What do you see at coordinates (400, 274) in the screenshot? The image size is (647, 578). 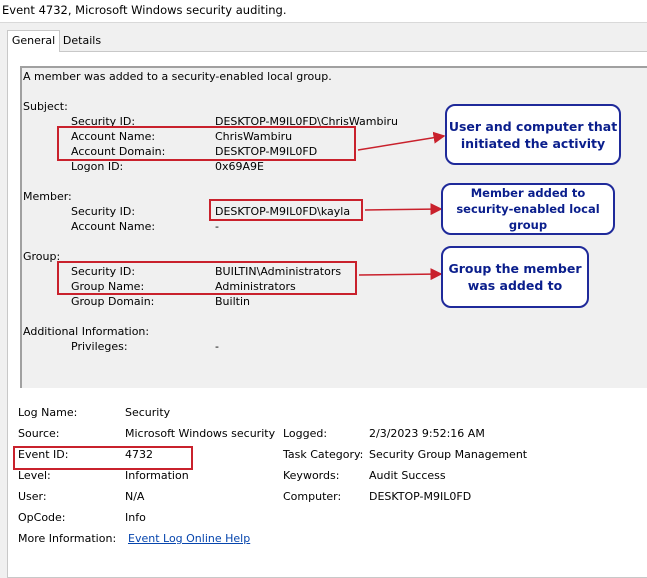 I see `arrow-group` at bounding box center [400, 274].